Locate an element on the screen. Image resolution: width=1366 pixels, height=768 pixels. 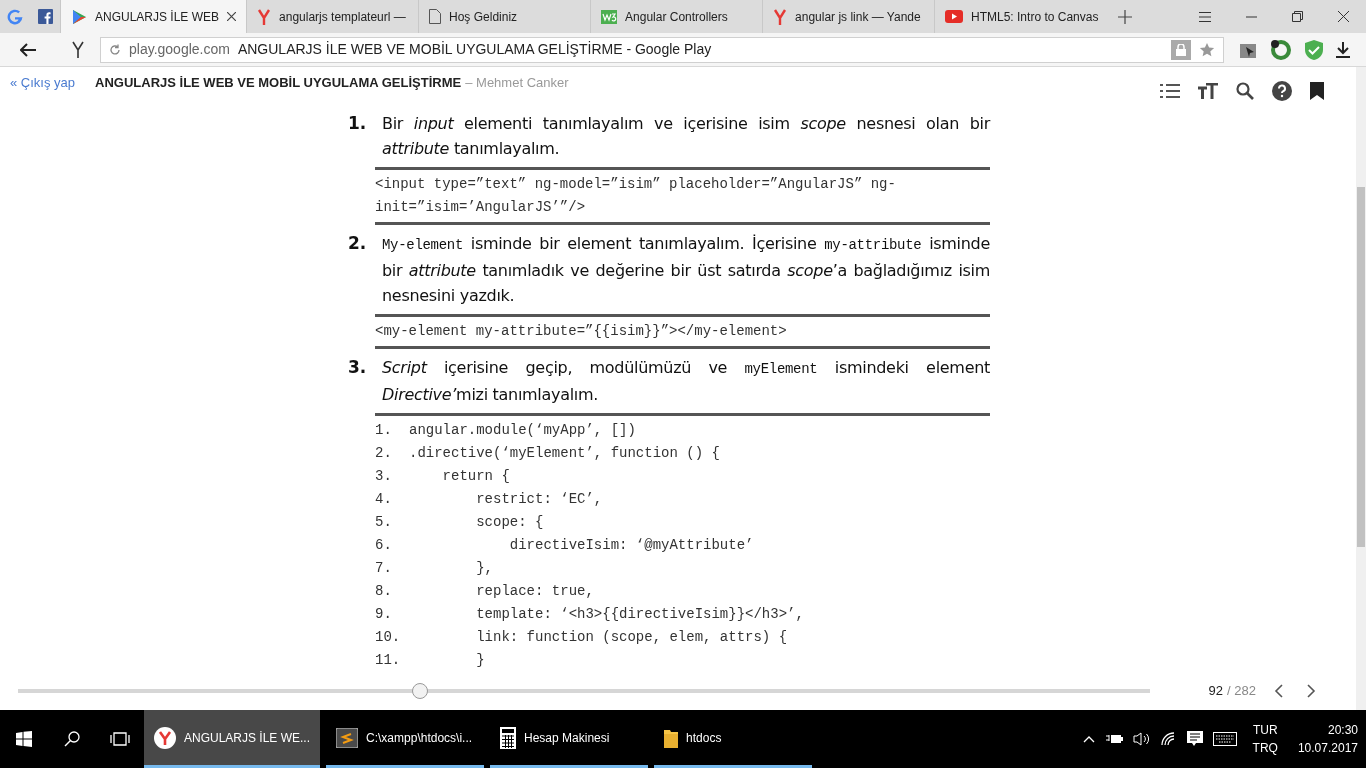
code-line: link: function (scope, elem, attrs) { is located at coordinates (631, 637).